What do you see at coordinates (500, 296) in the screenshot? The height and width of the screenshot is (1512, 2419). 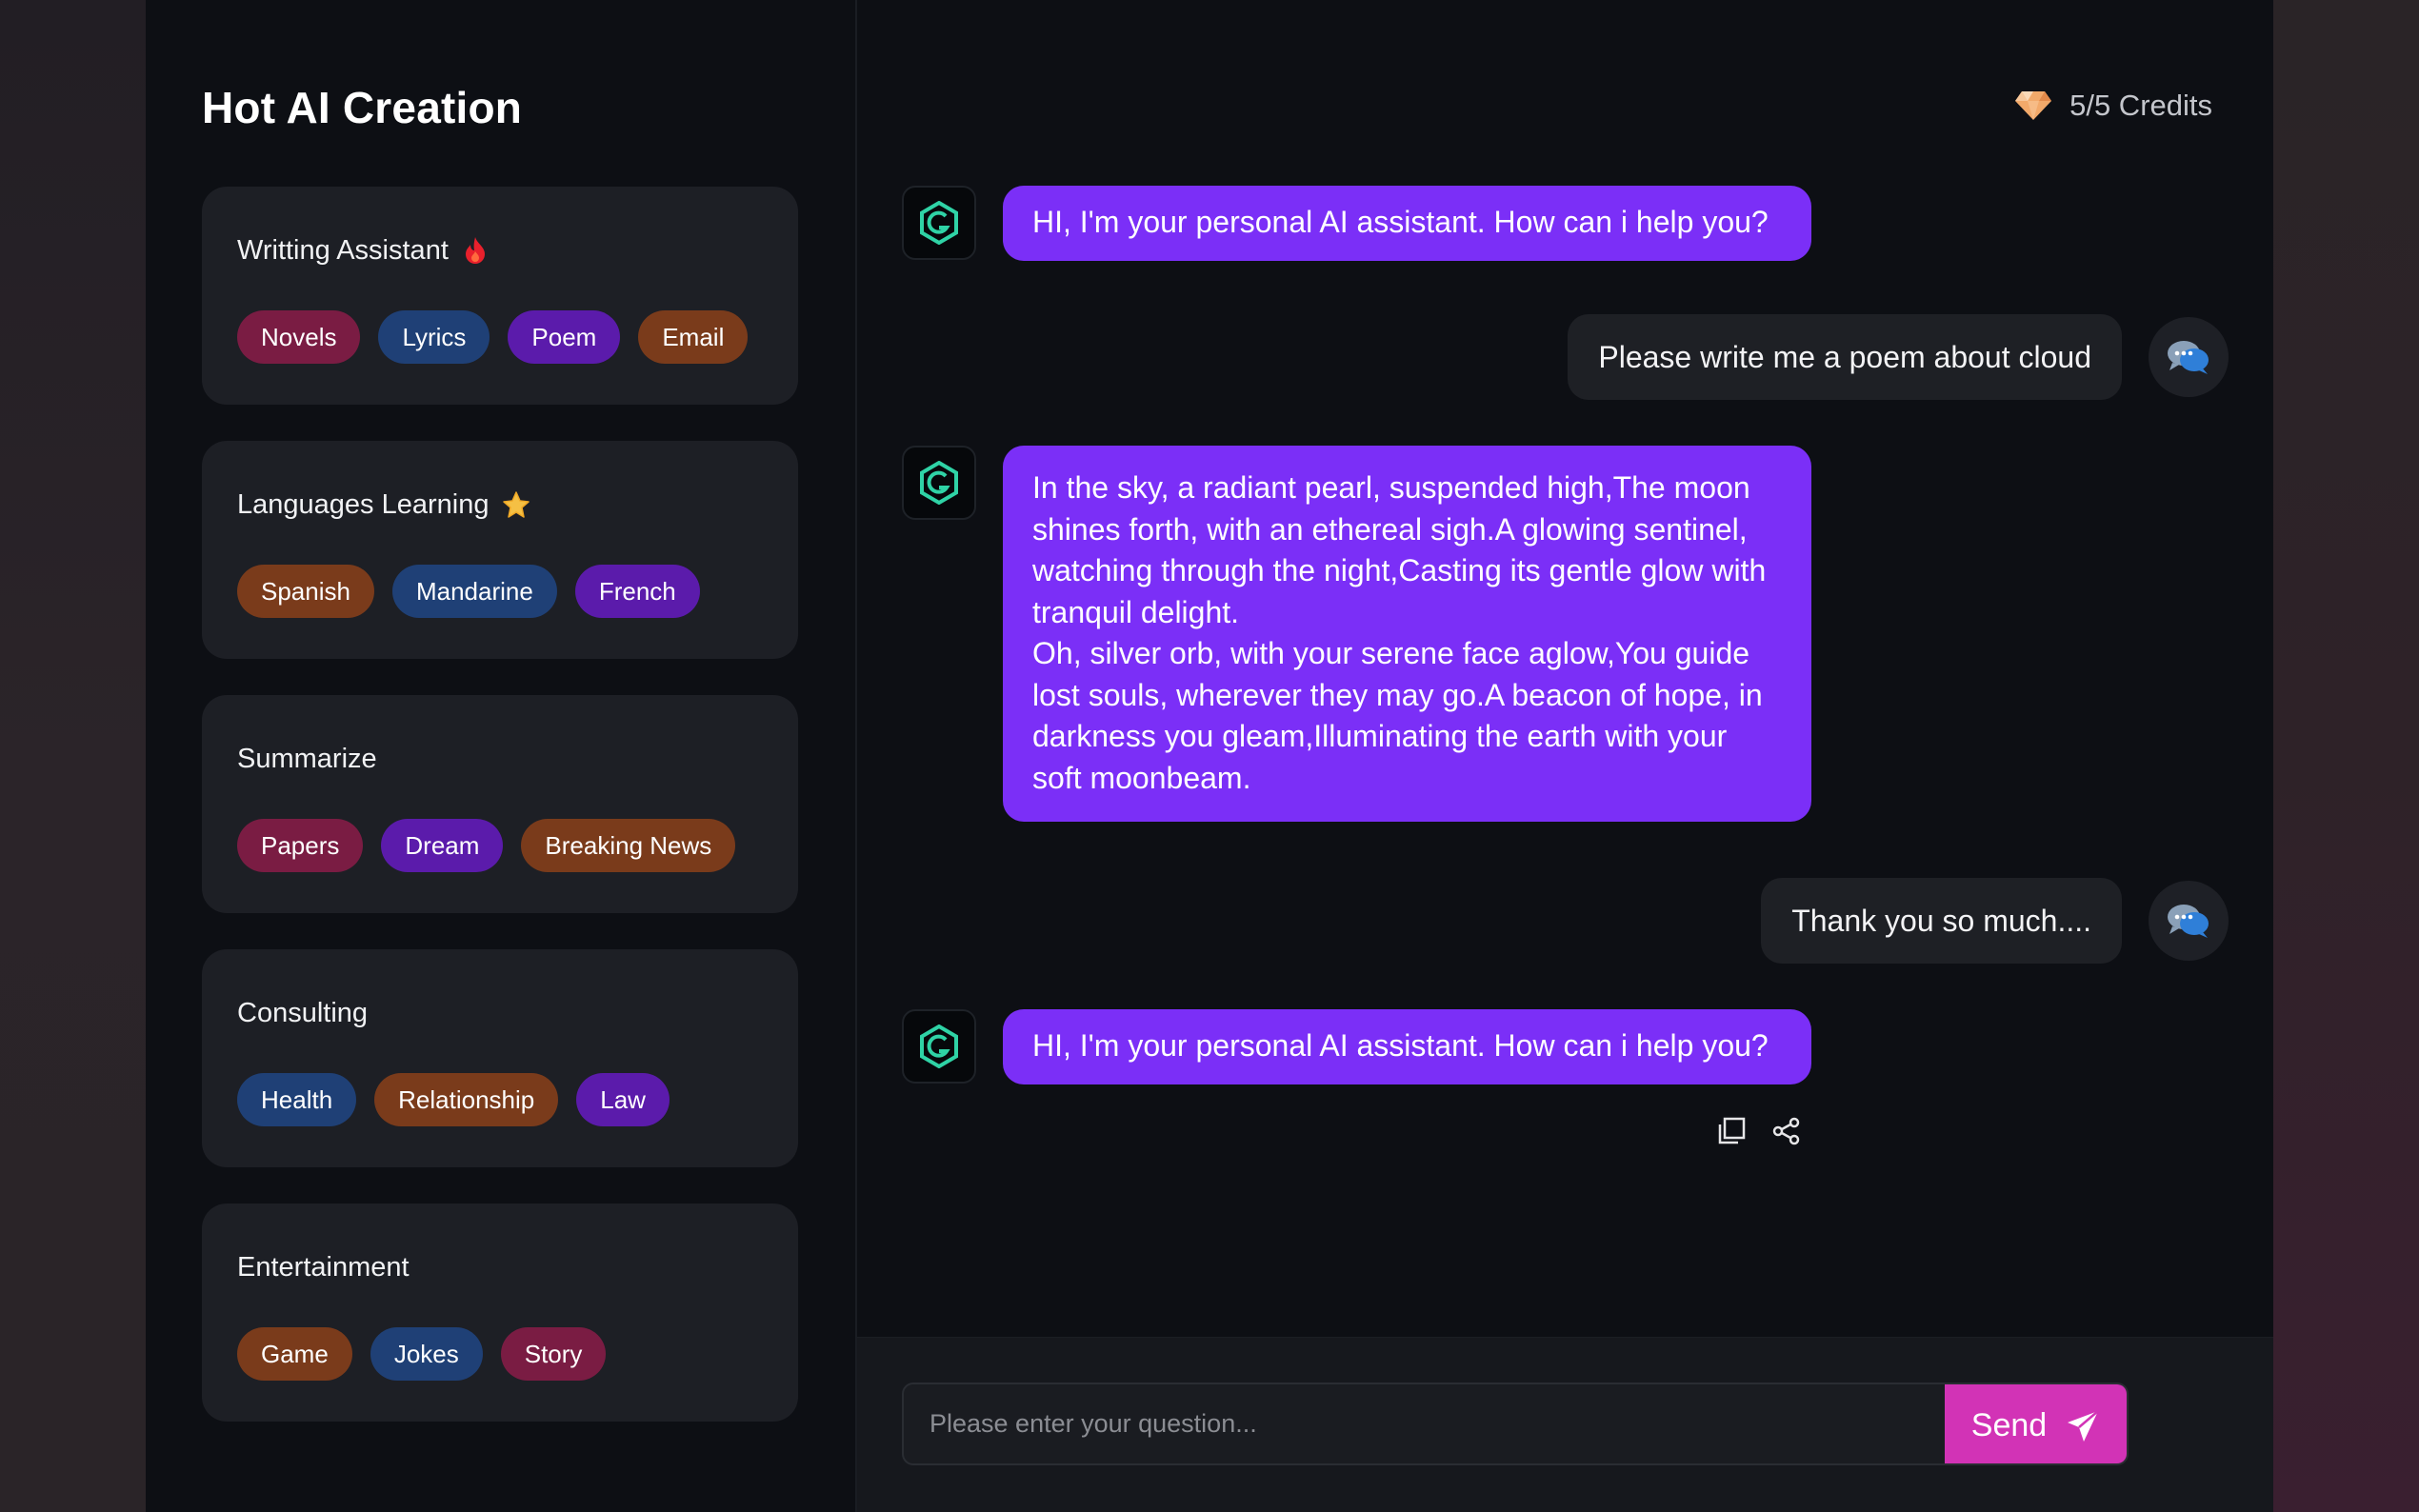 I see `category-card: Writting Assistant Novels Lyrics Poem Email` at bounding box center [500, 296].